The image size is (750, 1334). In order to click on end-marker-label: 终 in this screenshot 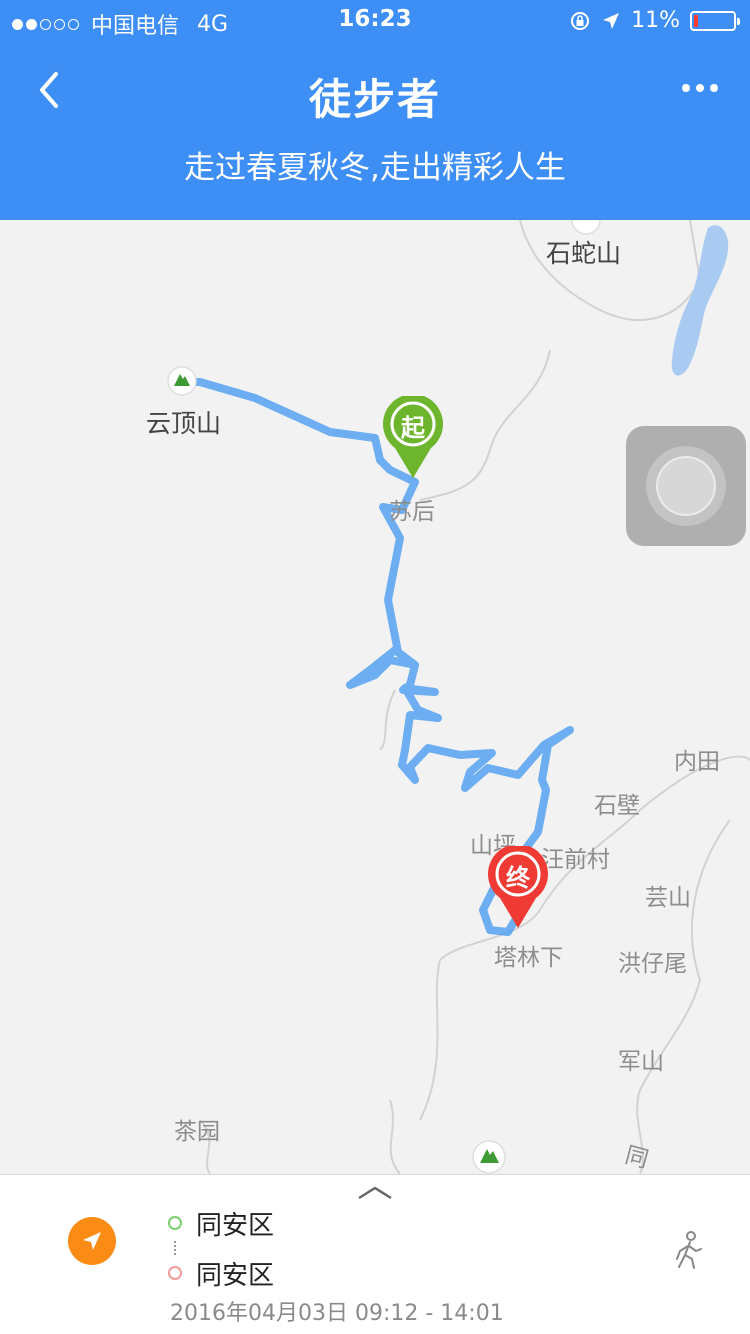, I will do `click(518, 878)`.